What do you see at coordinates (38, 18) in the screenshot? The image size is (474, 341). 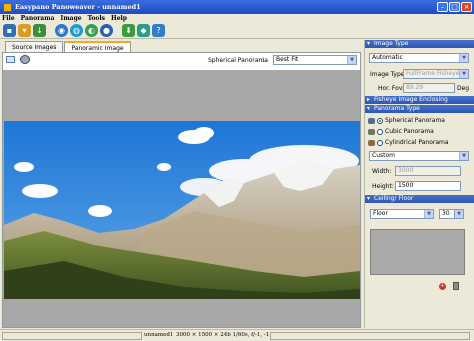 I see `menu-panorama: Panorama` at bounding box center [38, 18].